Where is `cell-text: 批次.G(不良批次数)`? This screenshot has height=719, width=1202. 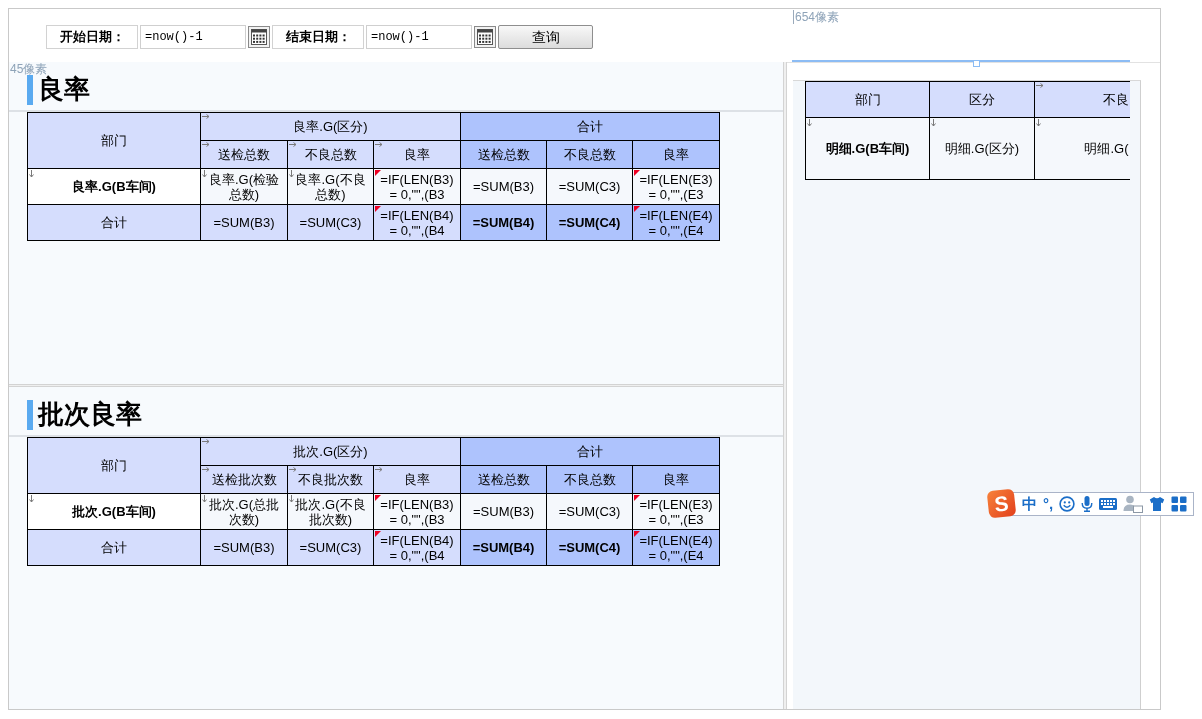 cell-text: 批次.G(不良批次数) is located at coordinates (330, 511).